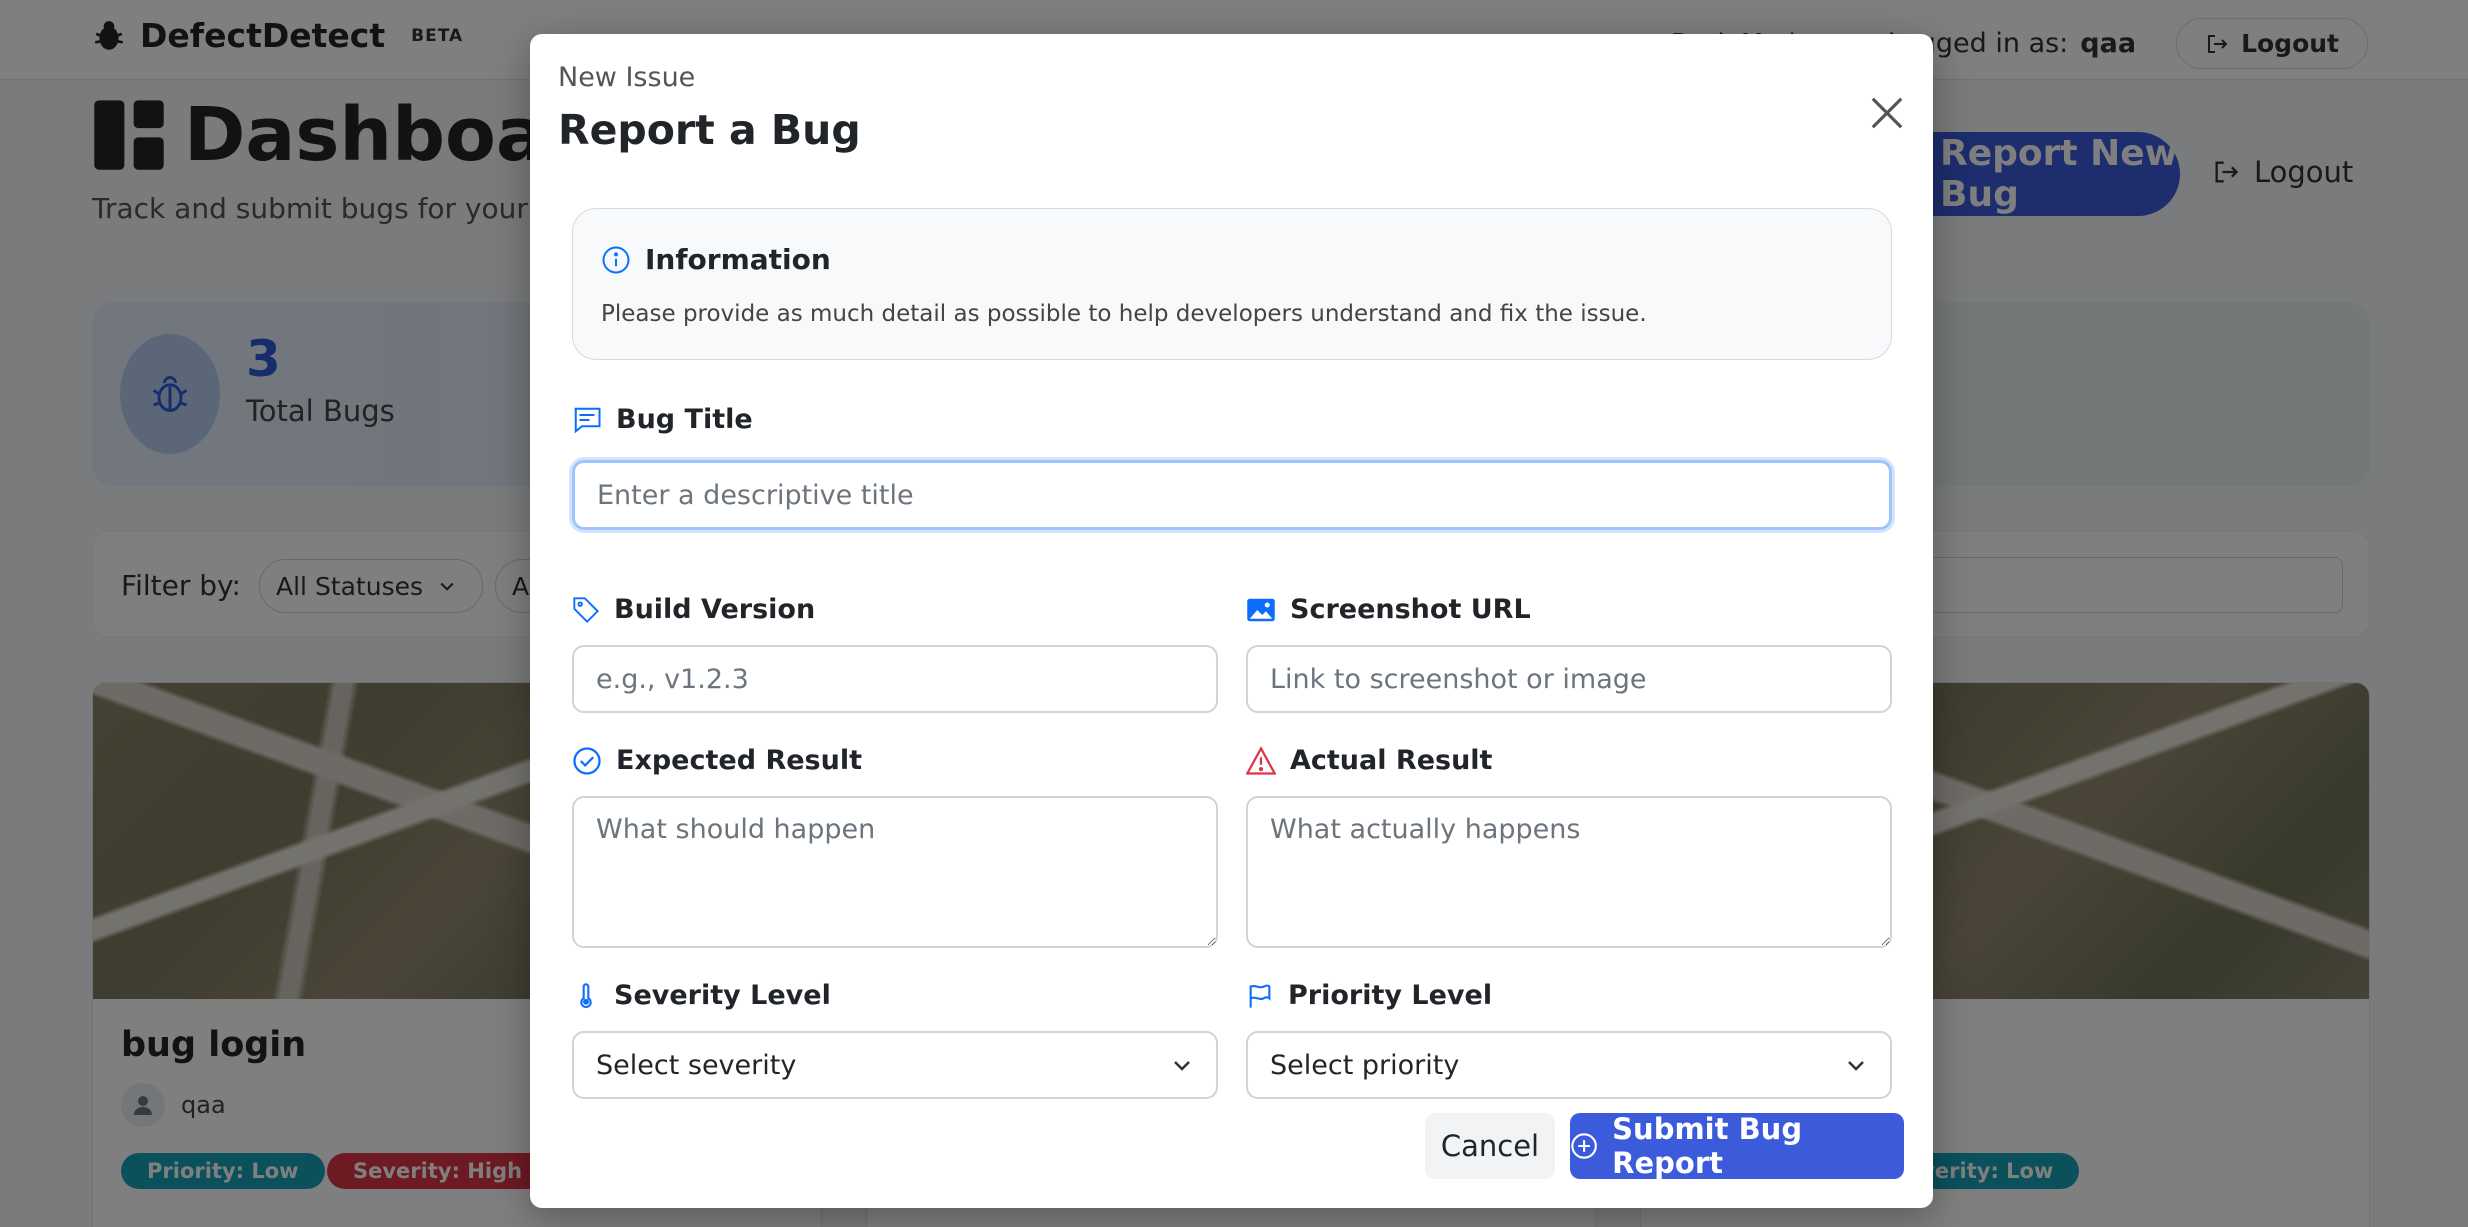  I want to click on bug-title-input, so click(1232, 495).